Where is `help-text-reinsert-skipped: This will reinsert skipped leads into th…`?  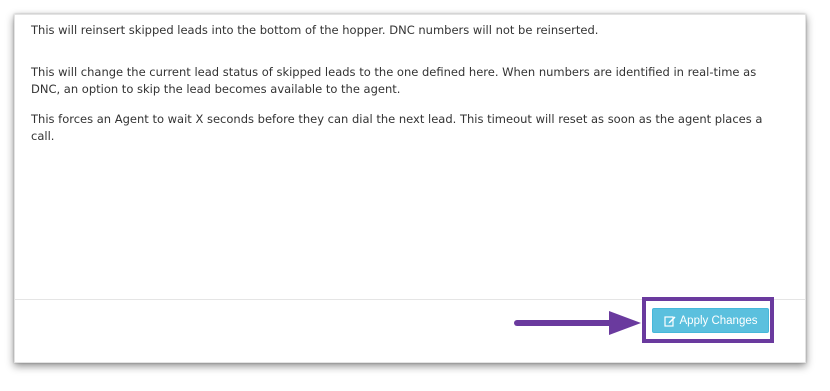
help-text-reinsert-skipped: This will reinsert skipped leads into th… is located at coordinates (315, 30).